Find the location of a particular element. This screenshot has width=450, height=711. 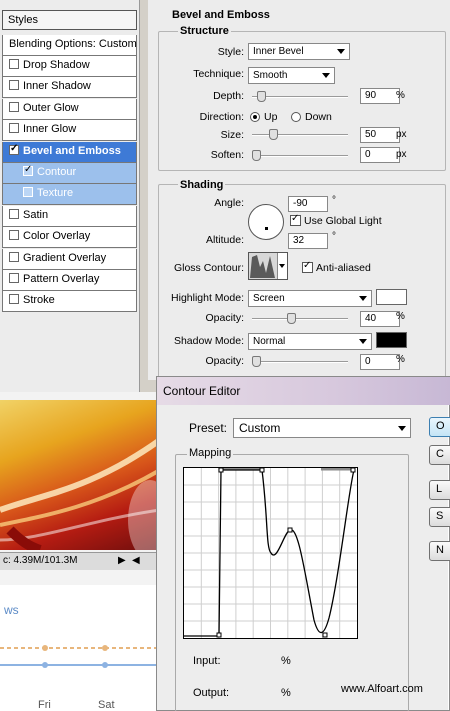

play-arrow-icon: ▶ is located at coordinates (122, 560).